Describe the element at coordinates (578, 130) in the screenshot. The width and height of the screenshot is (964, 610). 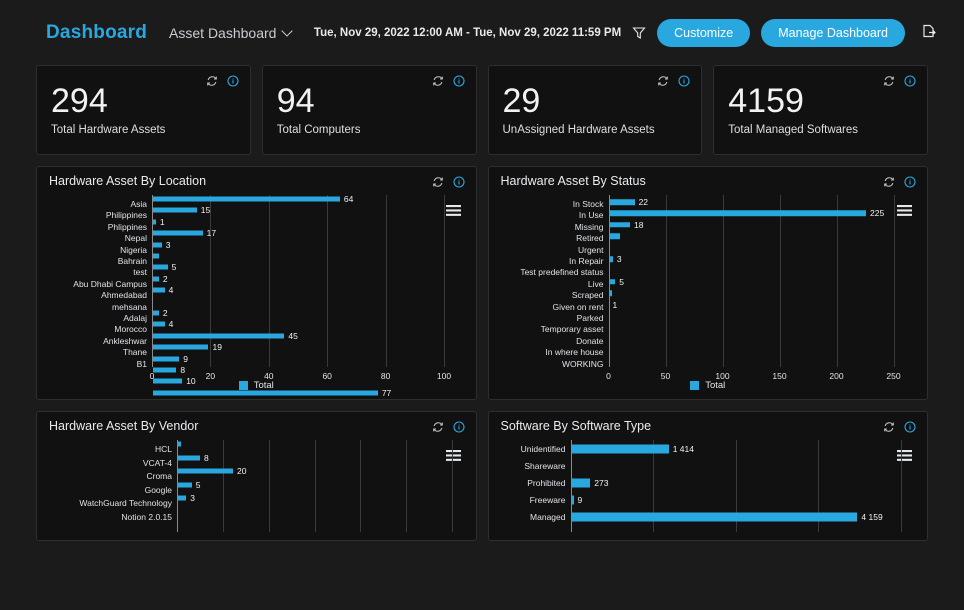
I see `kpi-label: UnAssigned Hardware Assets` at that location.